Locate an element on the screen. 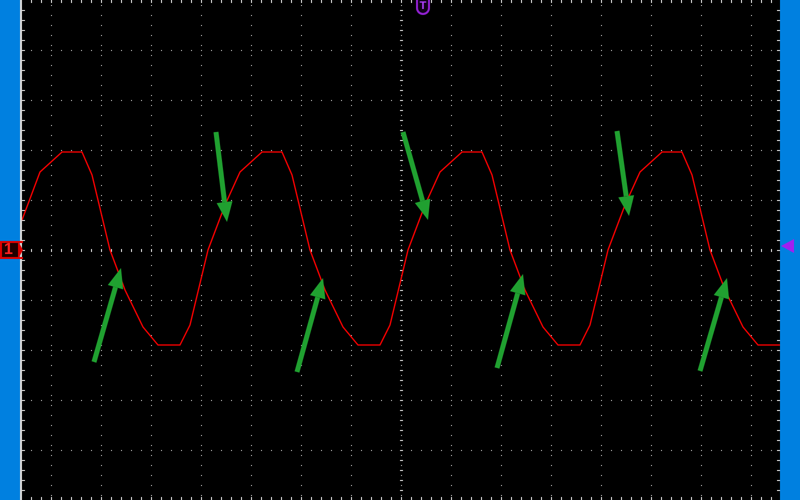 The image size is (800, 500). channel-marker: 1 is located at coordinates (11, 250).